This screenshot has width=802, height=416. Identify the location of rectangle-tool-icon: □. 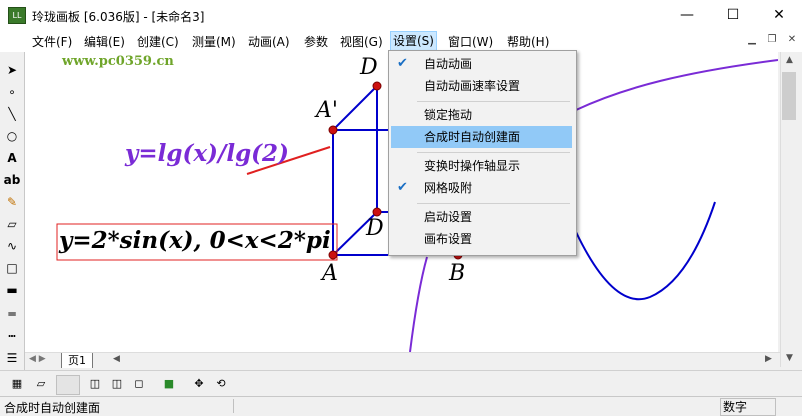
(12, 268).